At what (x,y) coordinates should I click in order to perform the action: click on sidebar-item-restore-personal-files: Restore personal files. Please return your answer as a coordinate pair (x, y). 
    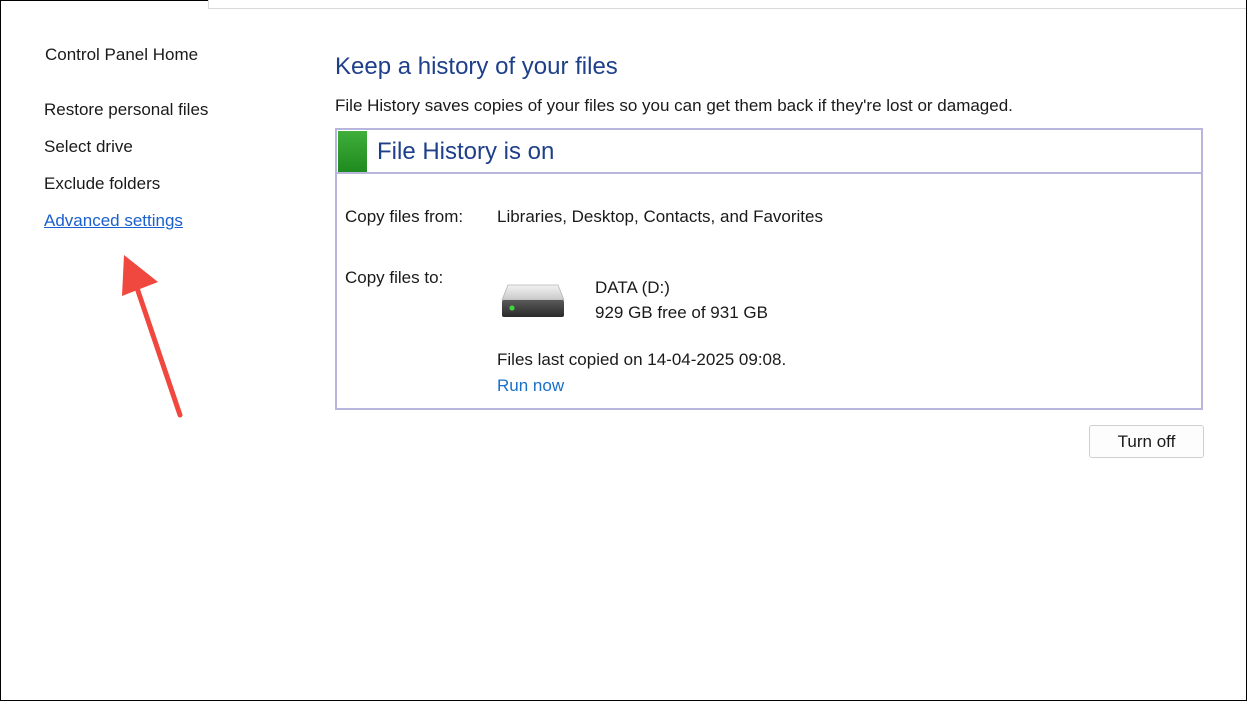
    Looking at the image, I should click on (126, 110).